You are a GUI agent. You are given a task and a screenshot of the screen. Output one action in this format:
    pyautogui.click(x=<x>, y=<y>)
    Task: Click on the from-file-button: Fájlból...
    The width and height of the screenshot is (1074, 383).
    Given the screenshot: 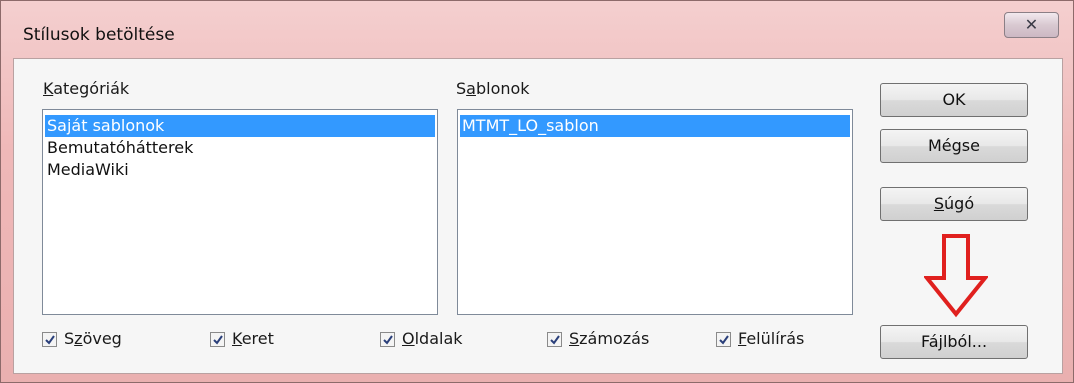 What is the action you would take?
    pyautogui.click(x=954, y=342)
    